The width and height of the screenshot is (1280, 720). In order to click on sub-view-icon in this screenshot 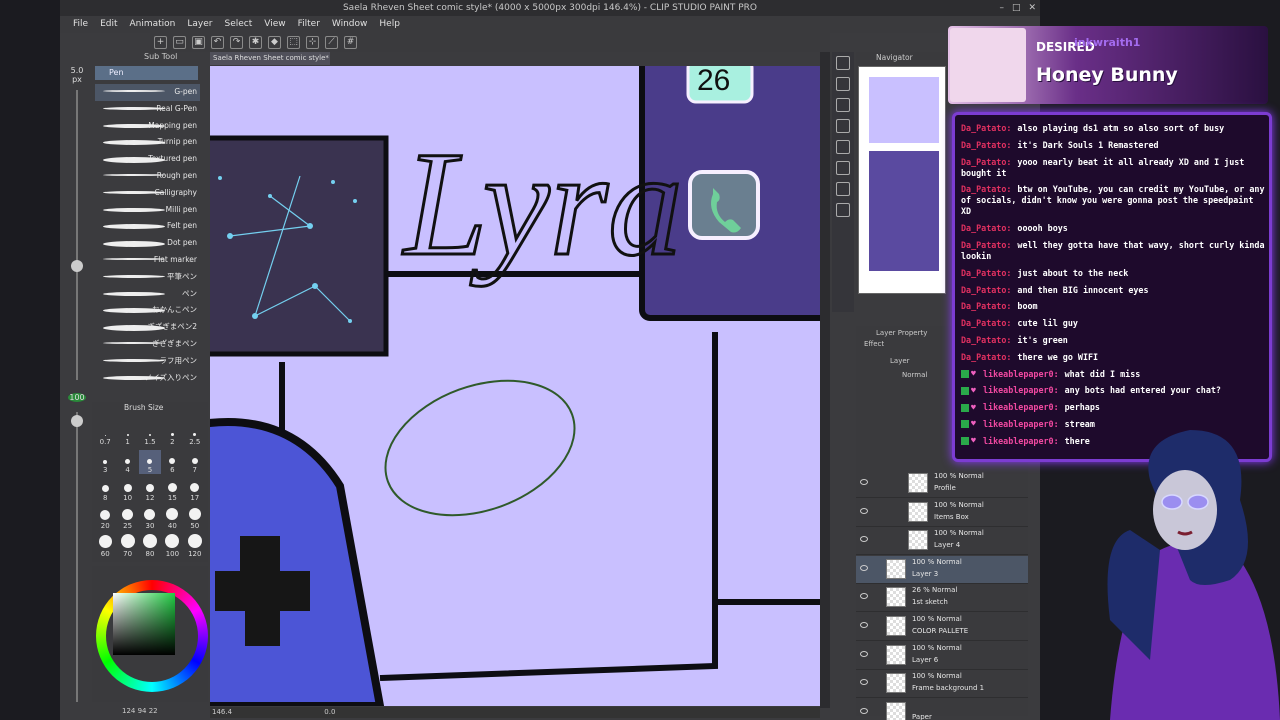, I will do `click(843, 147)`.